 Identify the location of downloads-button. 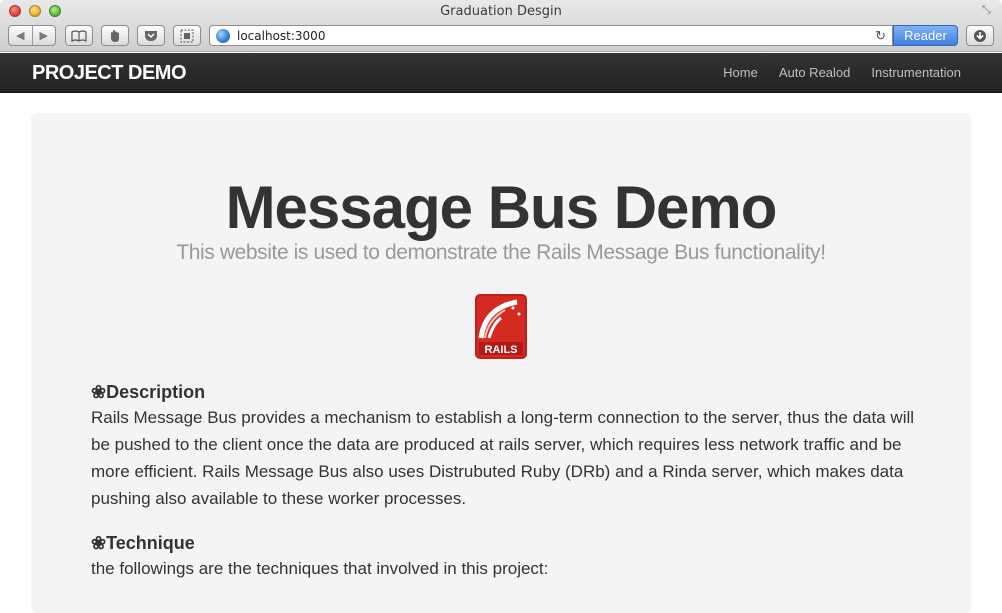
(980, 35).